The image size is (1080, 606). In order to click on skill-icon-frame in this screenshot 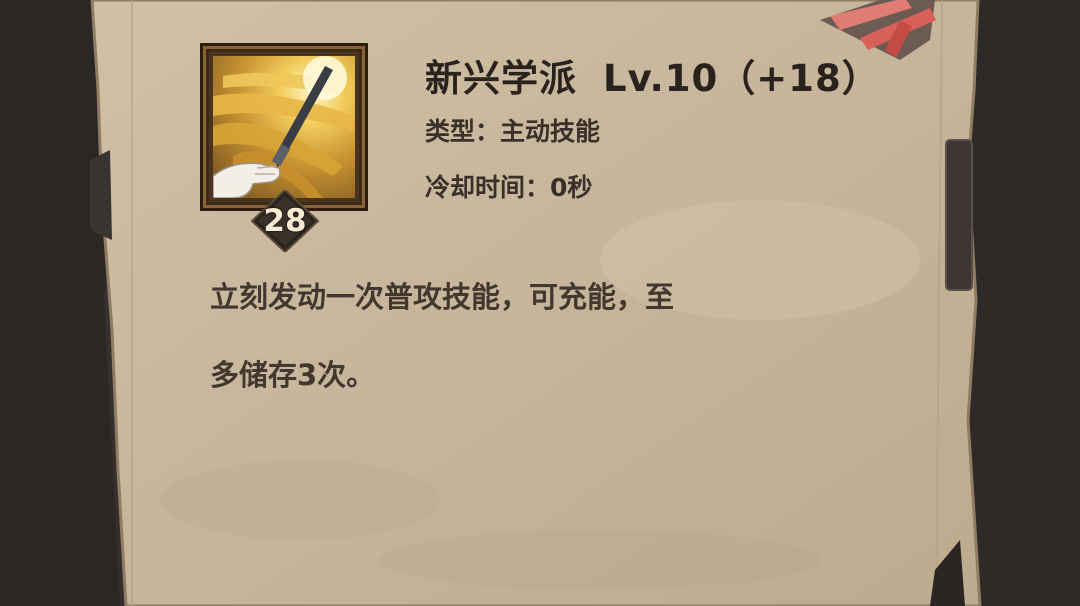, I will do `click(284, 127)`.